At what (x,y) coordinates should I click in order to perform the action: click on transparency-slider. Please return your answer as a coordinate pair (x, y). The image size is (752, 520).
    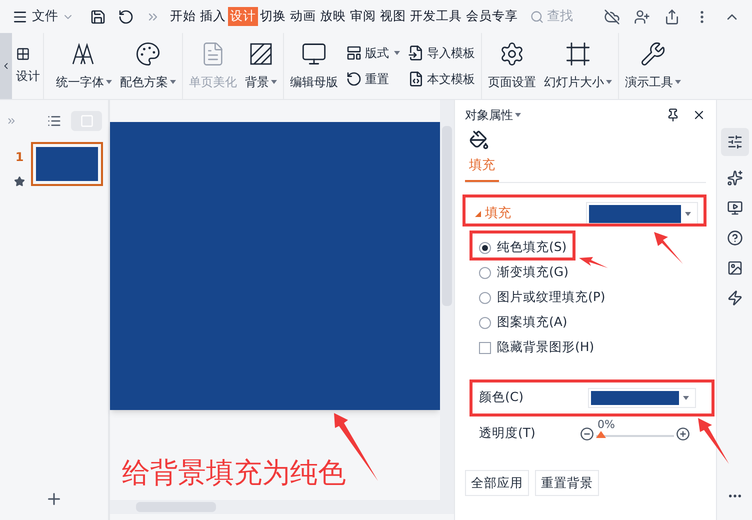
    Looking at the image, I should click on (635, 434).